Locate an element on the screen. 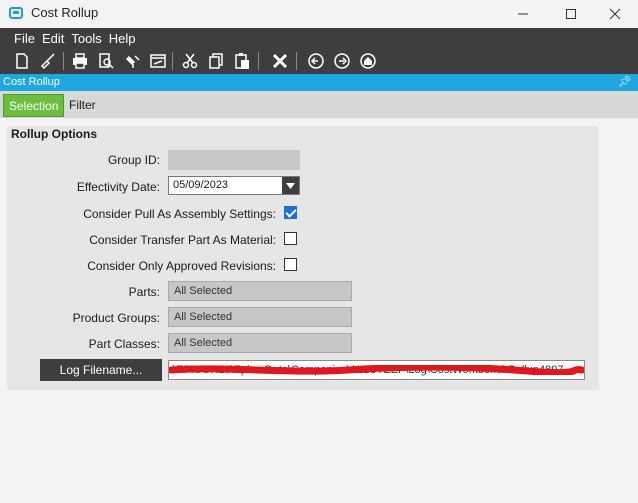 The image size is (638, 503). chevron-down-icon is located at coordinates (290, 185).